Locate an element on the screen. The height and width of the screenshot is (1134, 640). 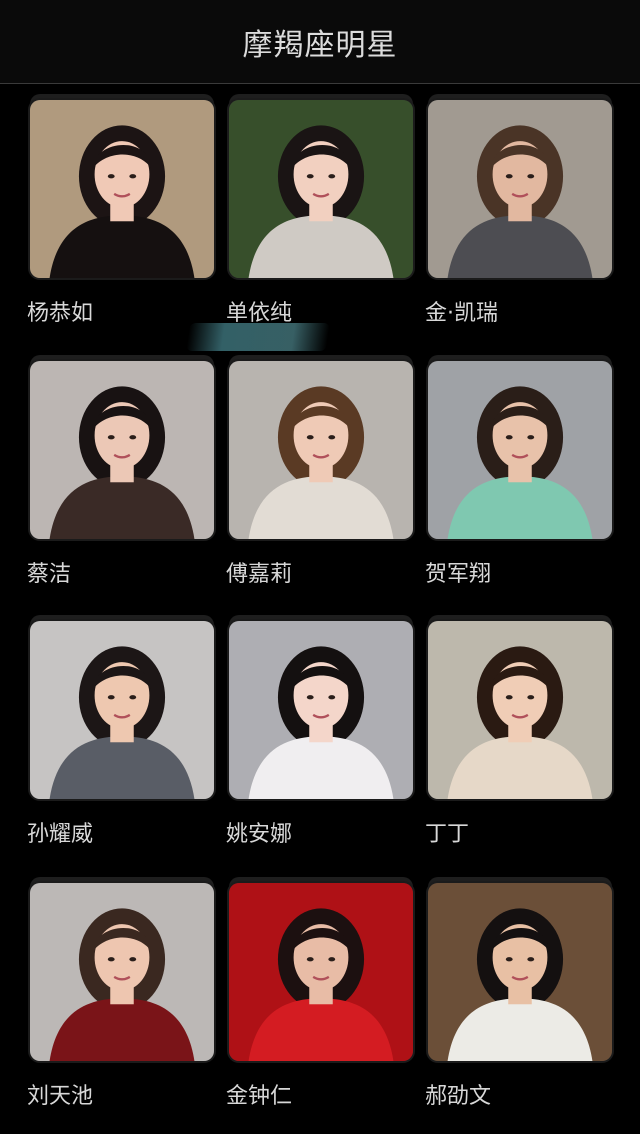
celebrity-card: 金钟仁 is located at coordinates (320, 993).